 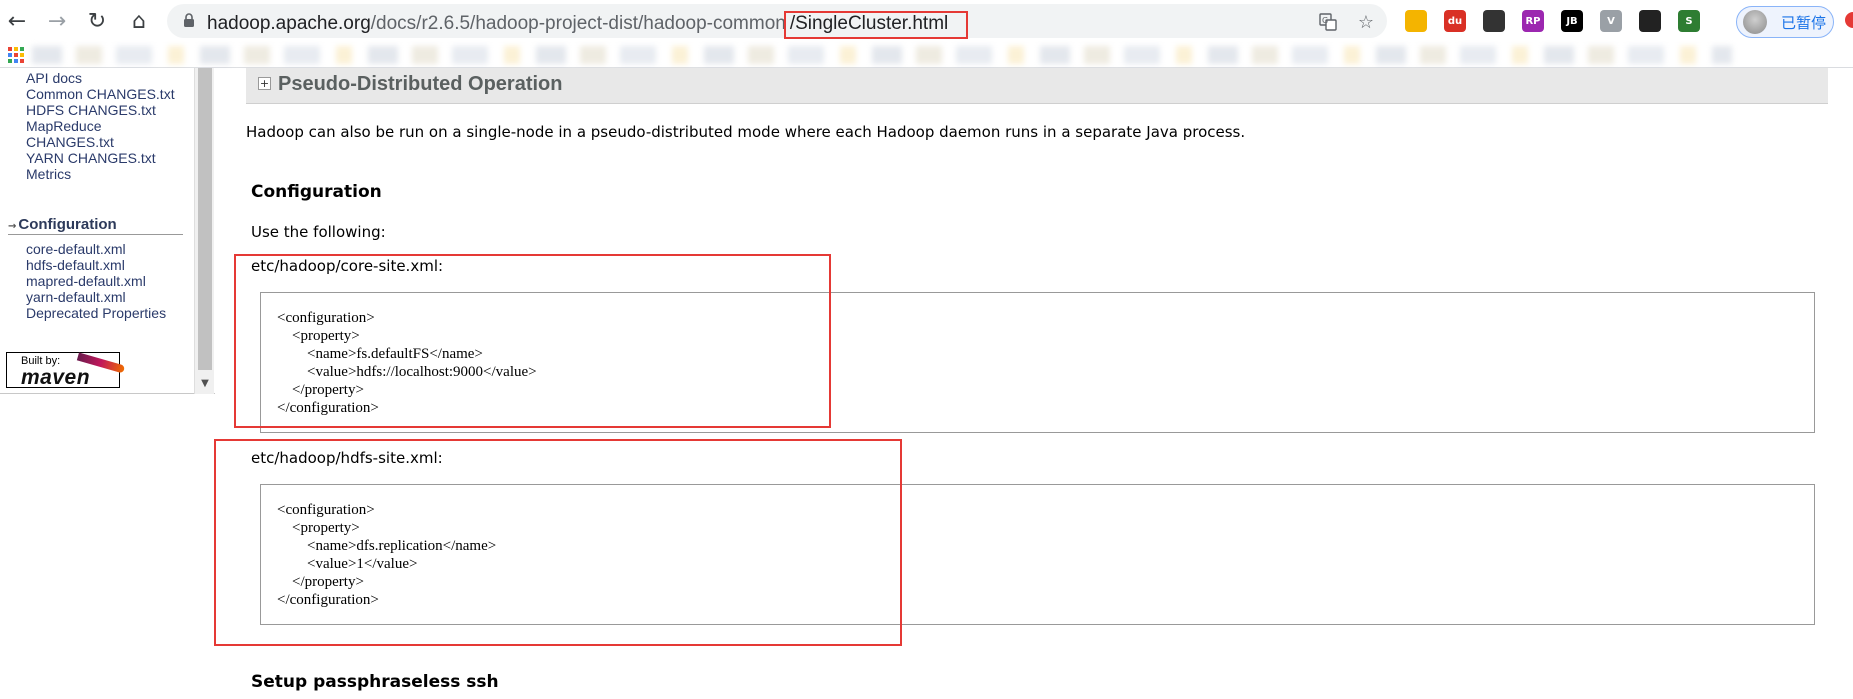 What do you see at coordinates (76, 297) in the screenshot?
I see `sidebar-link-yarn-default: yarn-default.xml` at bounding box center [76, 297].